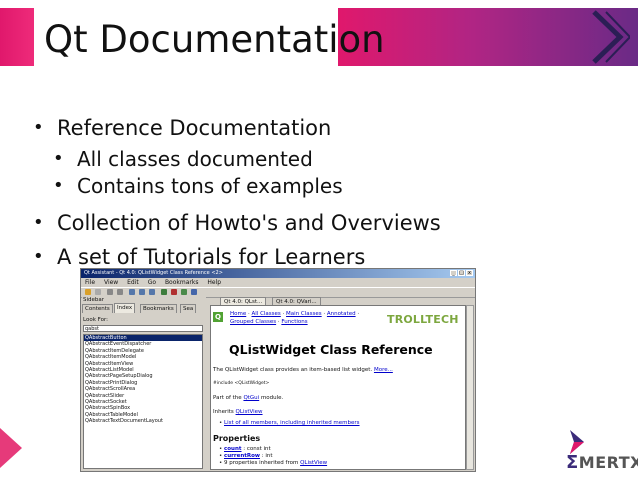 This screenshot has height=479, width=638. I want to click on list-item: QAbstractTextDocumentLayout, so click(143, 421).